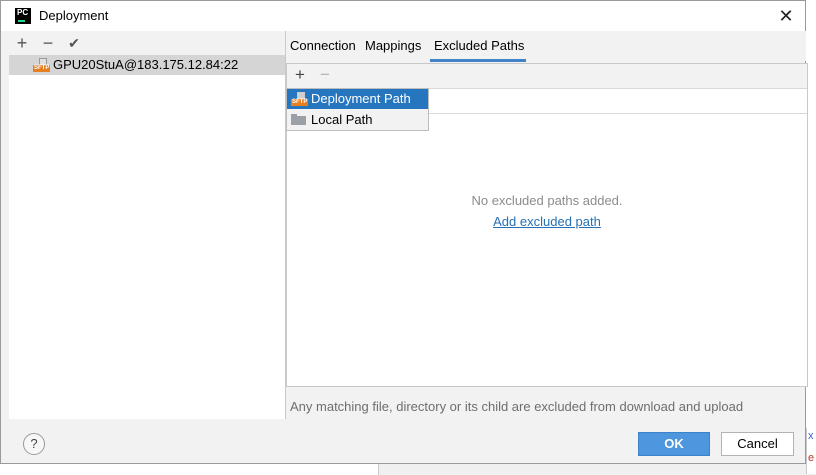 The height and width of the screenshot is (475, 816). I want to click on pycharm-app-icon: PC, so click(23, 16).